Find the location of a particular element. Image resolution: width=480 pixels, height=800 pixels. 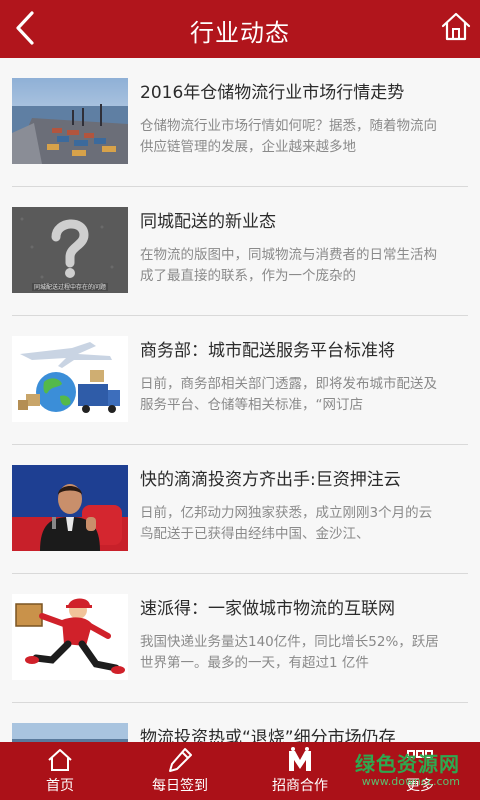

tab-label: 招商合作 is located at coordinates (300, 786).